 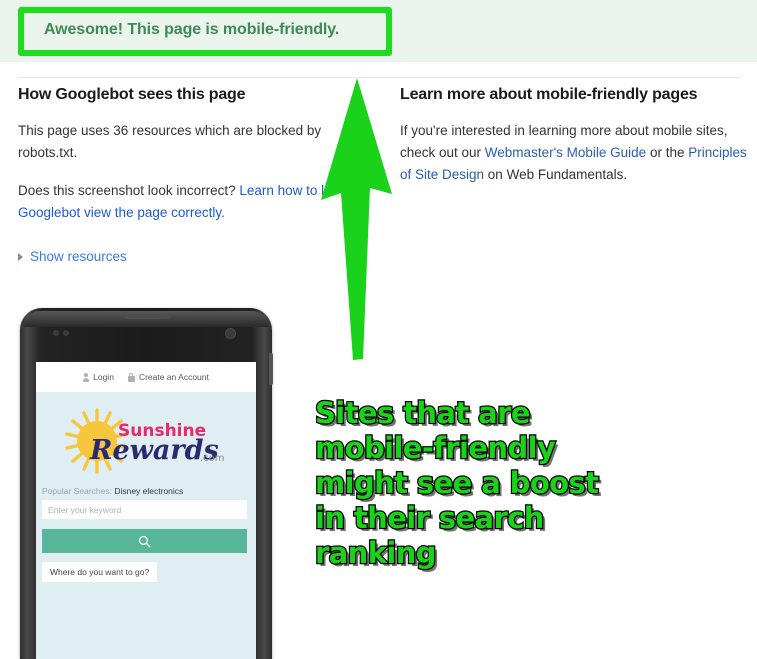 What do you see at coordinates (86, 377) in the screenshot?
I see `person-icon` at bounding box center [86, 377].